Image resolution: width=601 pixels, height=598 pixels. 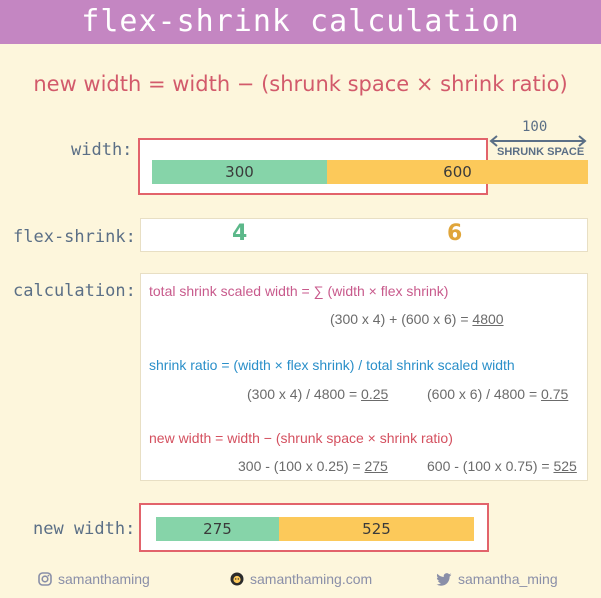 What do you see at coordinates (401, 319) in the screenshot?
I see `total-shrink-expr: (300 x 4) + (600 x 6) =` at bounding box center [401, 319].